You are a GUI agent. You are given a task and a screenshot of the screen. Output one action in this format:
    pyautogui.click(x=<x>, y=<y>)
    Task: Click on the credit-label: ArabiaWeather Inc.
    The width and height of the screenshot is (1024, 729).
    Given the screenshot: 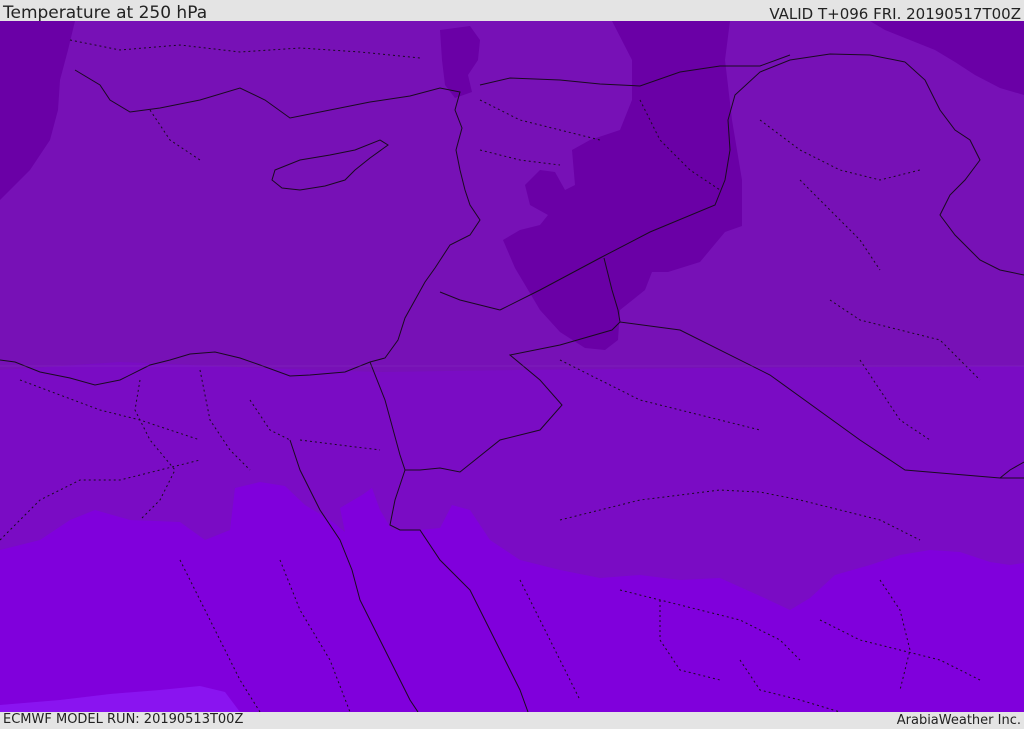 What is the action you would take?
    pyautogui.click(x=958, y=720)
    